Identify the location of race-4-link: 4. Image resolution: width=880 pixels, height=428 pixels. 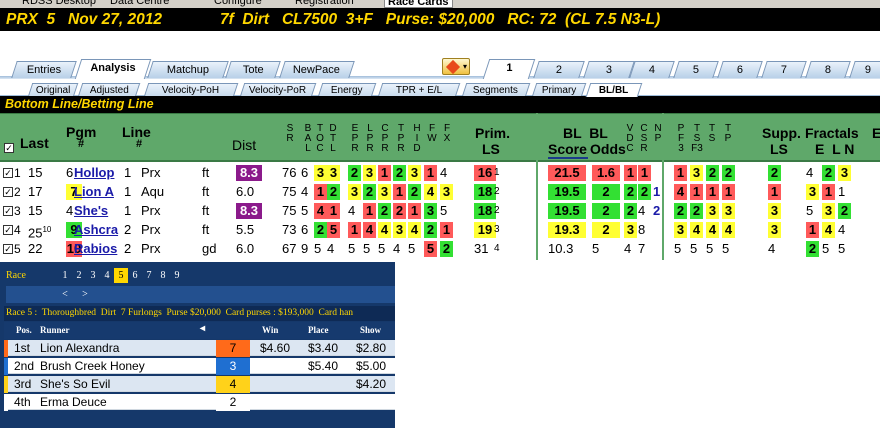
(107, 275).